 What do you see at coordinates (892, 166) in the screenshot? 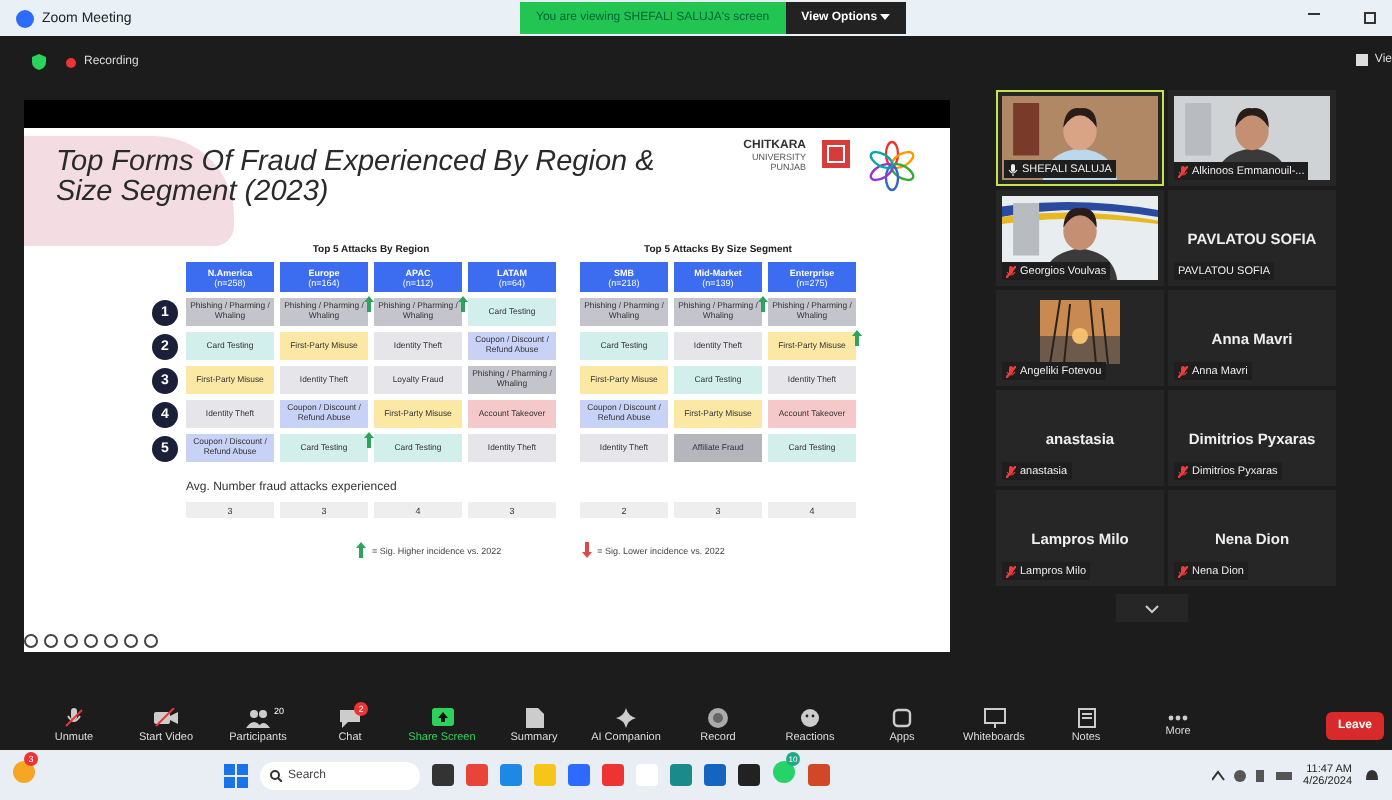
I see `flower-logo-icon` at bounding box center [892, 166].